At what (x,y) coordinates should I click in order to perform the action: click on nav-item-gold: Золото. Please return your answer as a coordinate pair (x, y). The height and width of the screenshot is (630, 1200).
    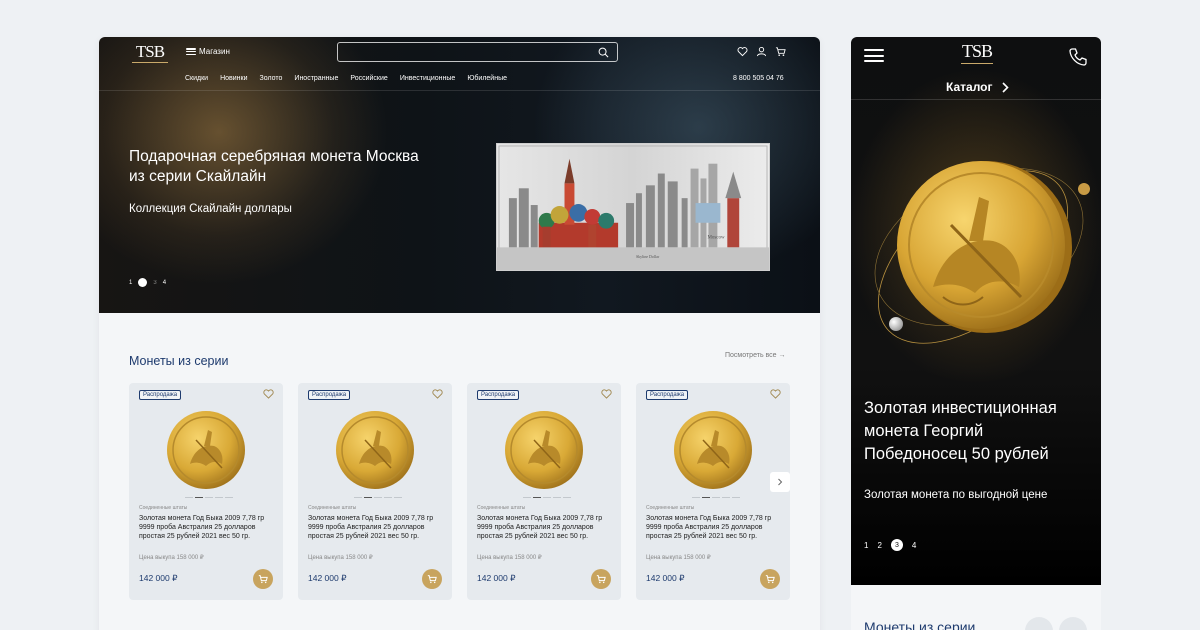
    Looking at the image, I should click on (271, 78).